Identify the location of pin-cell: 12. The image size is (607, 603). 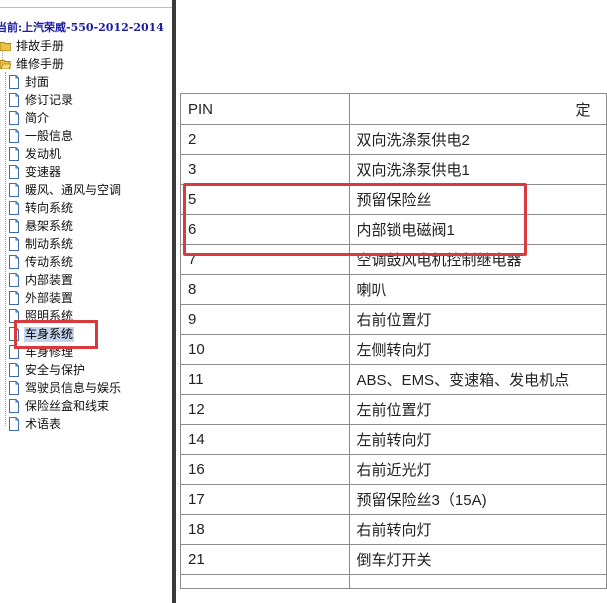
(265, 409).